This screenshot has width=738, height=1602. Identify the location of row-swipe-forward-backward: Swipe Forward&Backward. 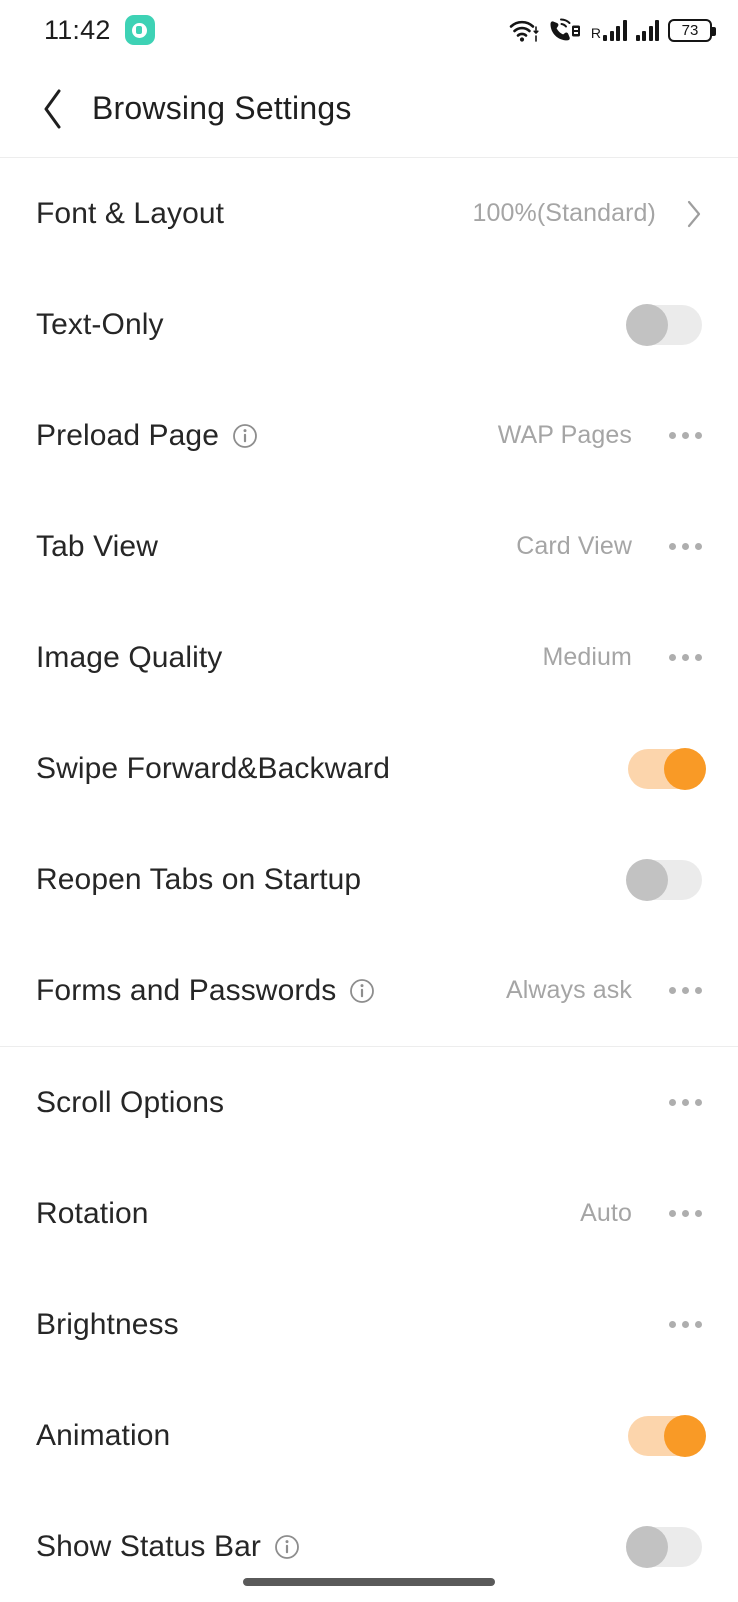
(369, 768).